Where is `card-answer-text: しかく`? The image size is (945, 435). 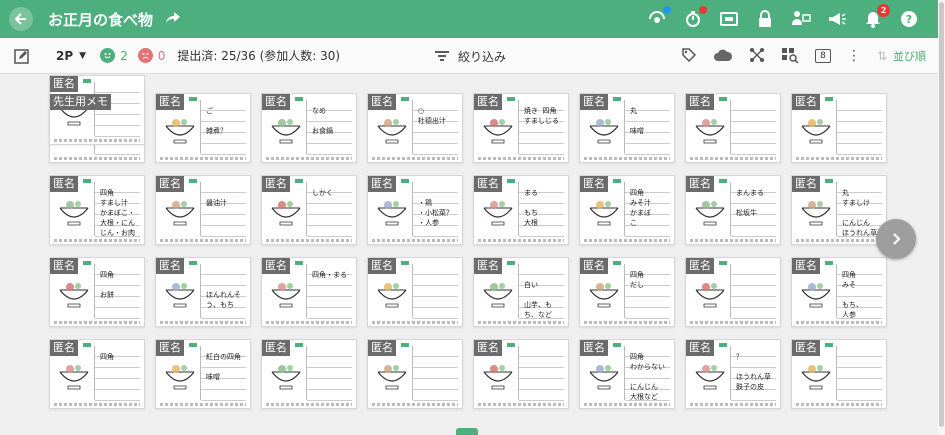
card-answer-text: しかく is located at coordinates (322, 193).